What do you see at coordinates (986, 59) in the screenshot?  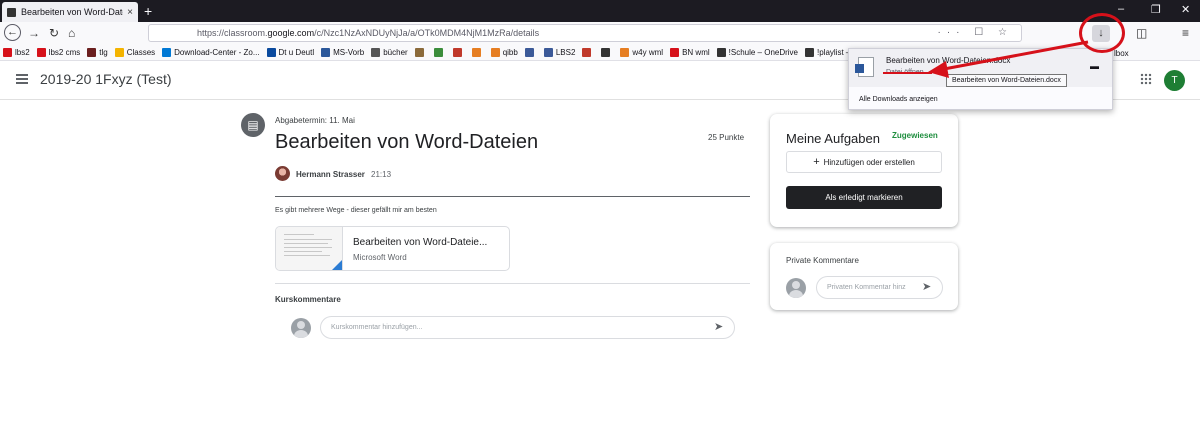 I see `annotation-arrow` at bounding box center [986, 59].